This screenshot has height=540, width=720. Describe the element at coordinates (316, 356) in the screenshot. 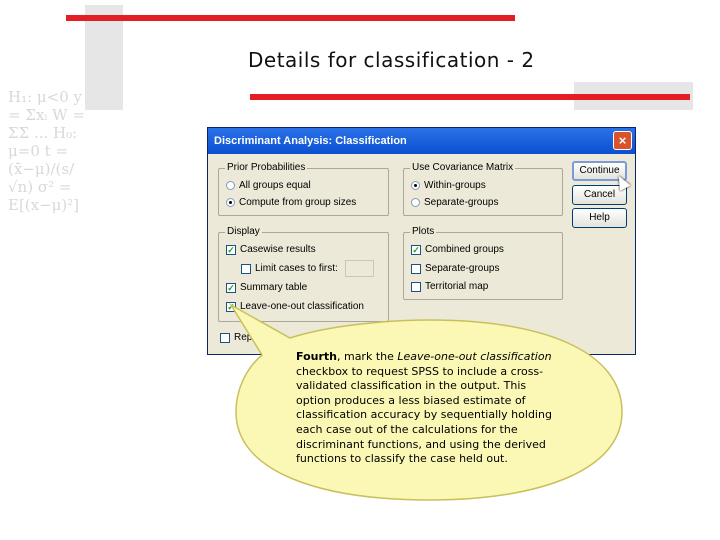

I see `callout-lead: Fourth` at that location.